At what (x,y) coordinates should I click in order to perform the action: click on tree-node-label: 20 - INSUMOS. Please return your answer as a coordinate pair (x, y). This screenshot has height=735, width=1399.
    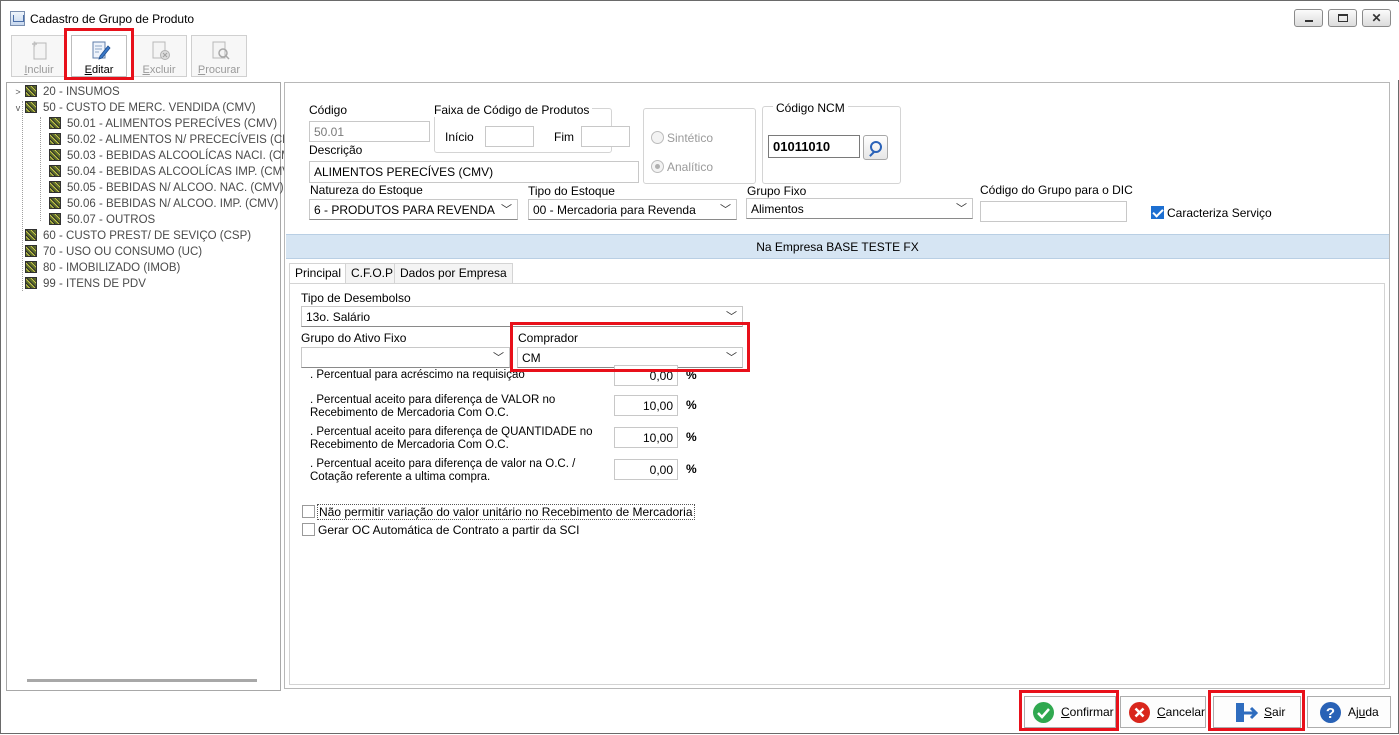
    Looking at the image, I should click on (81, 92).